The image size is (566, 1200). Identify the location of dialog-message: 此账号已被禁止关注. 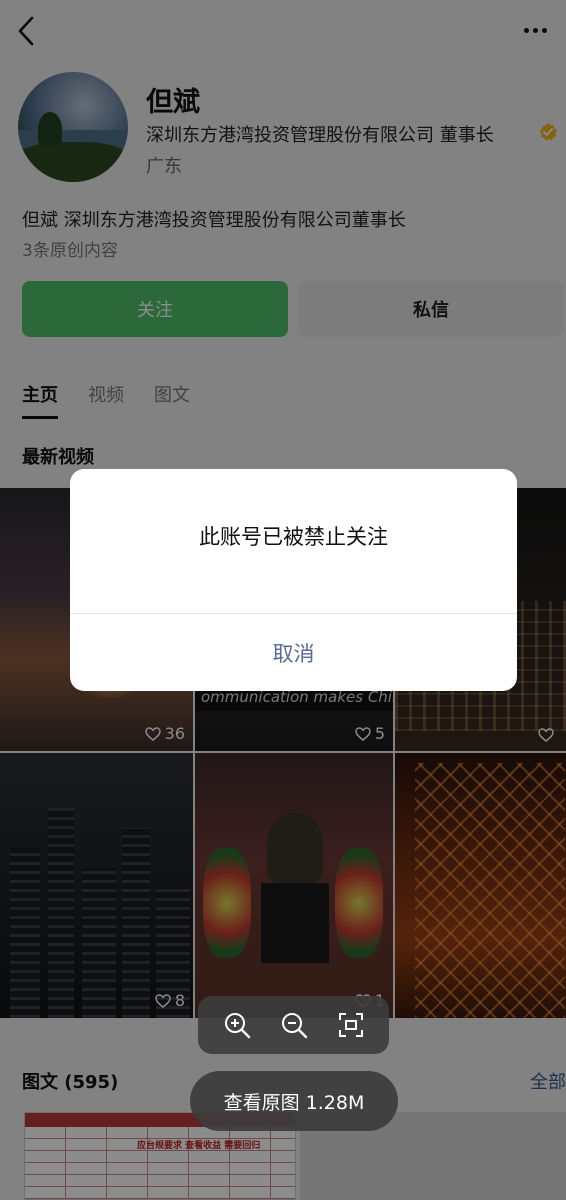
(293, 537).